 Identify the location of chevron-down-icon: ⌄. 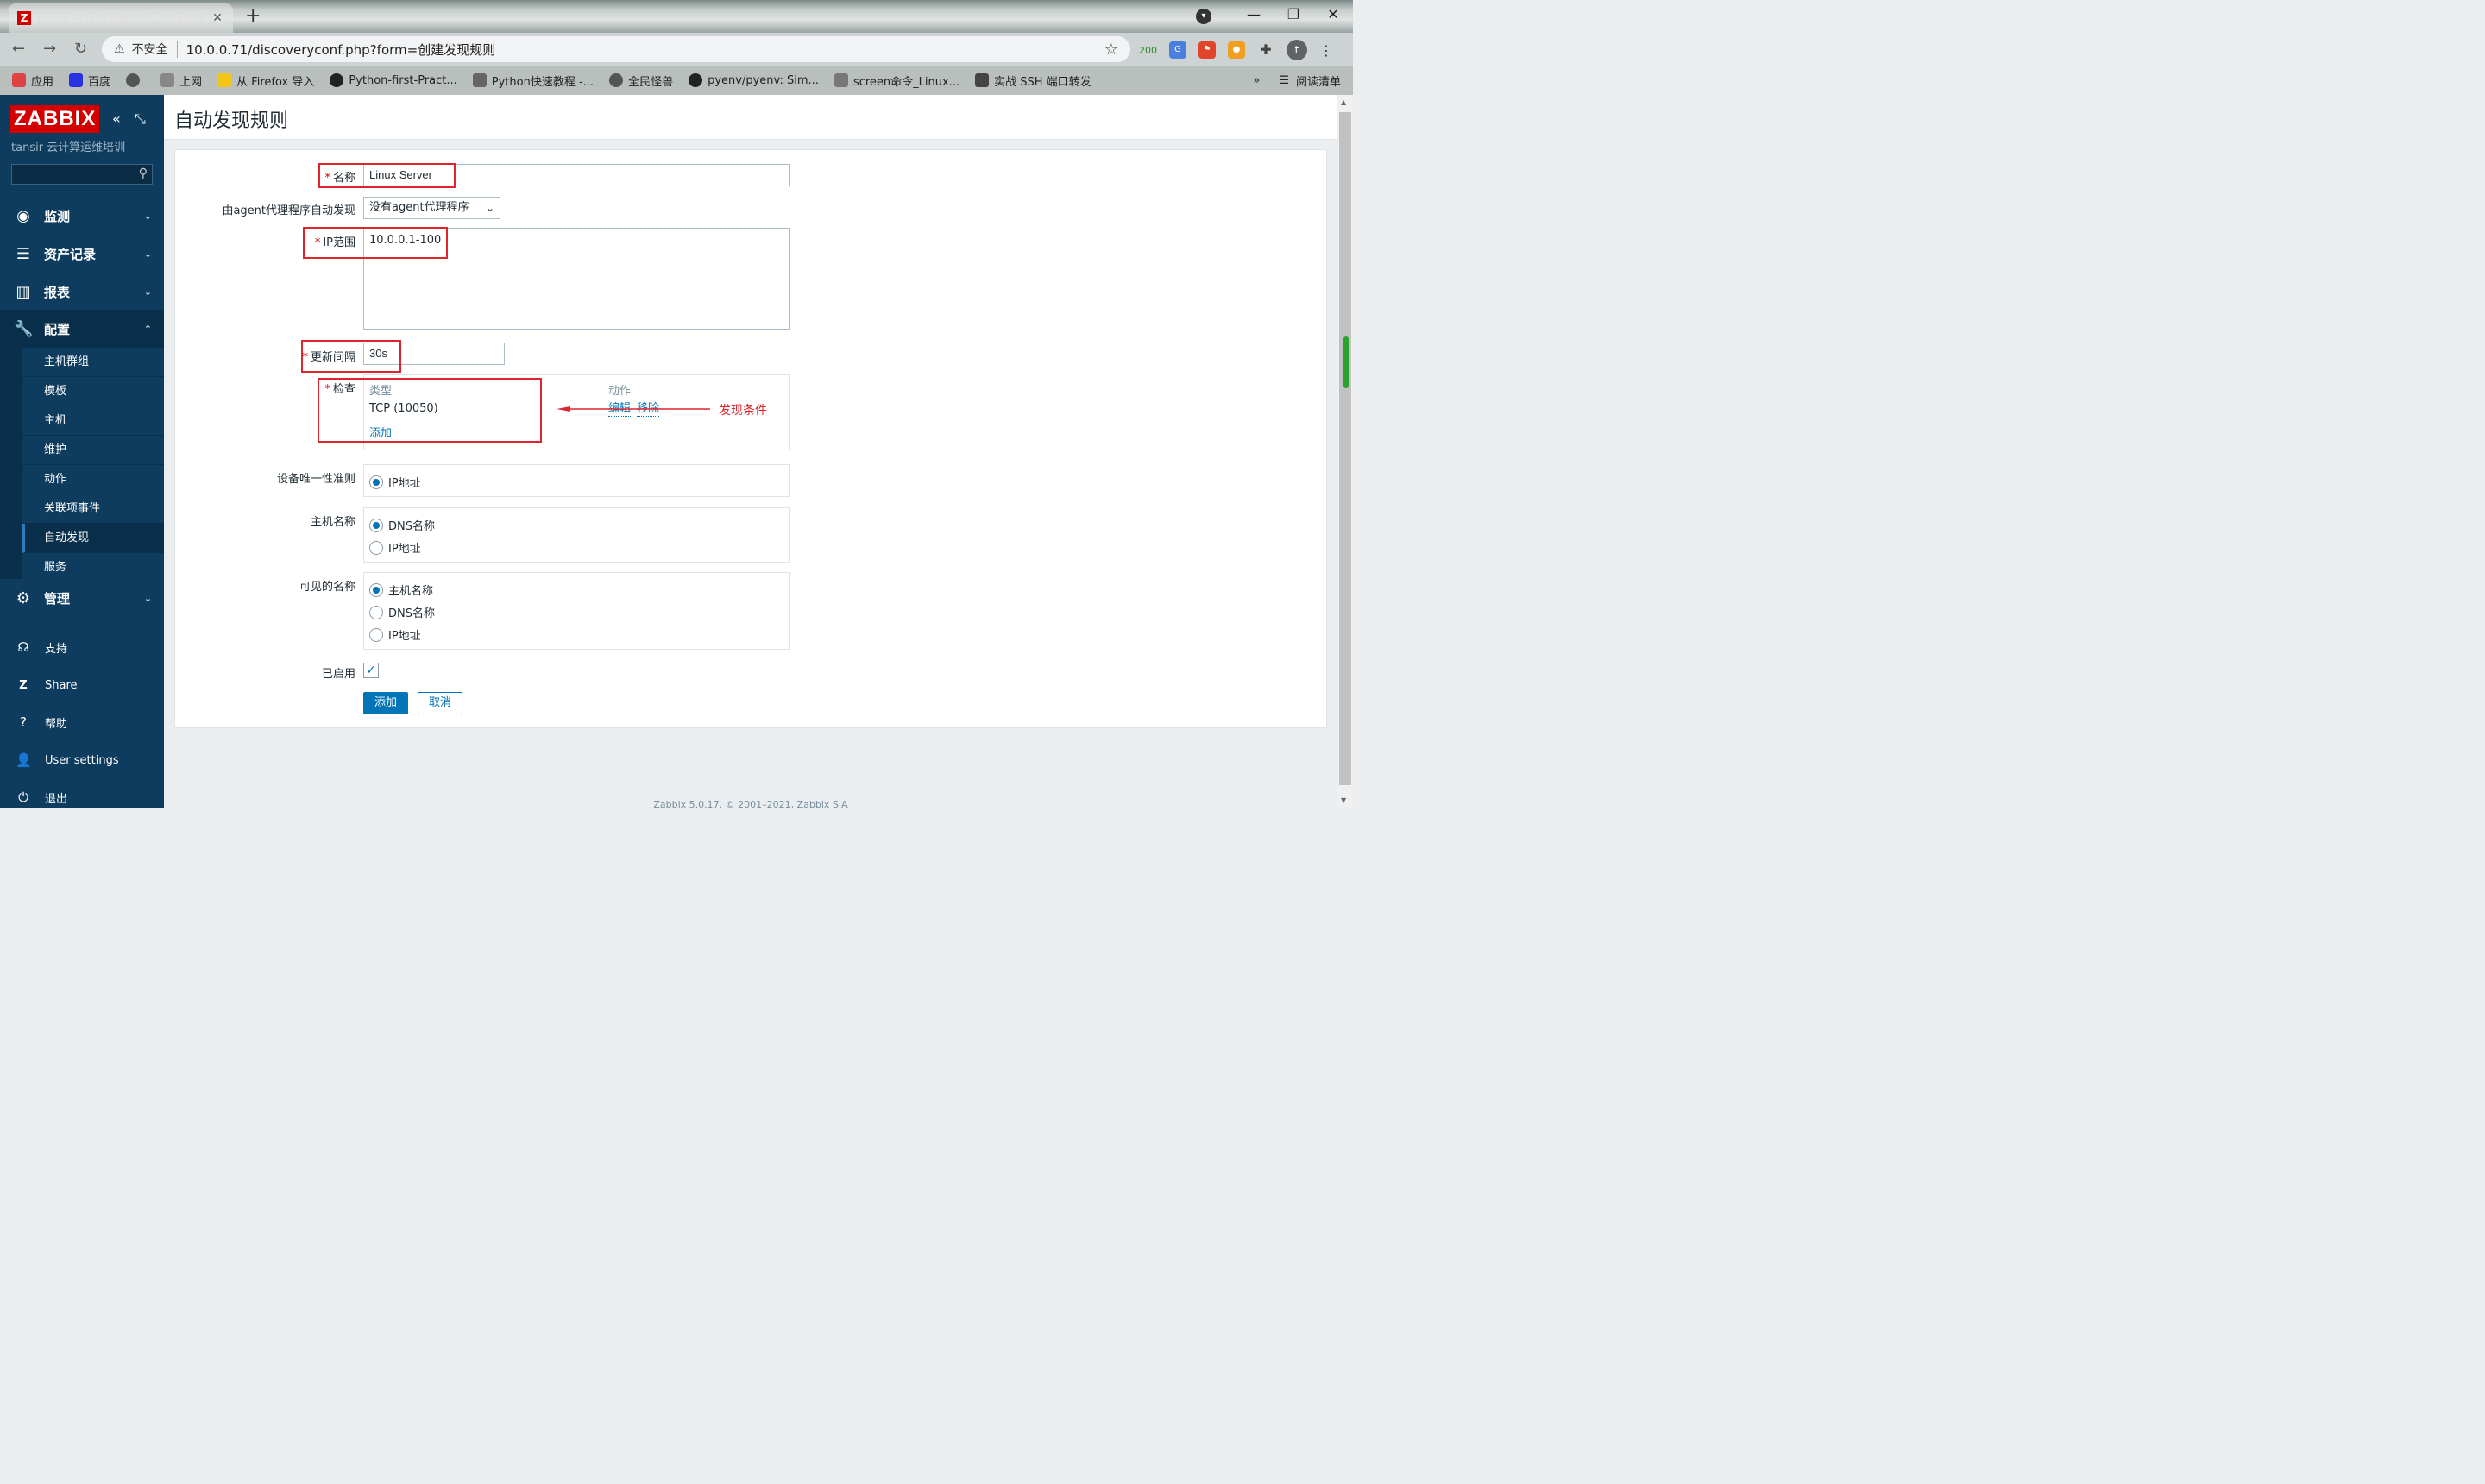
(489, 208).